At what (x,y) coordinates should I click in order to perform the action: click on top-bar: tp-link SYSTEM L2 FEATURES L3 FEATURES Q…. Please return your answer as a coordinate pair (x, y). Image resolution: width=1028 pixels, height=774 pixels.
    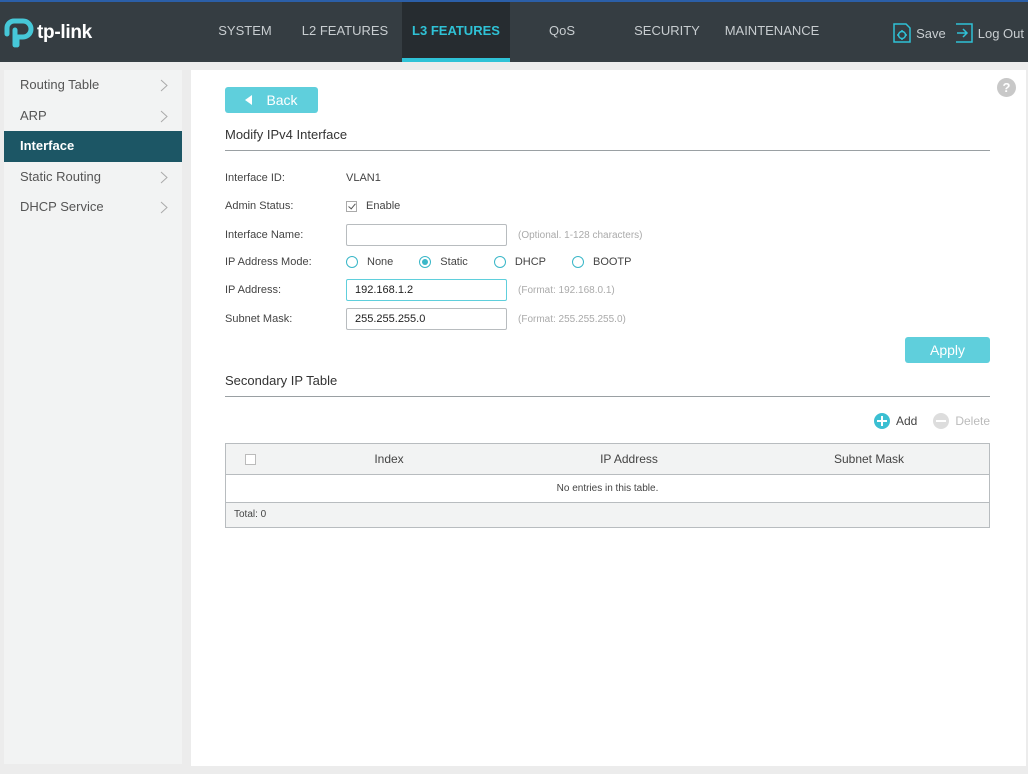
    Looking at the image, I should click on (514, 31).